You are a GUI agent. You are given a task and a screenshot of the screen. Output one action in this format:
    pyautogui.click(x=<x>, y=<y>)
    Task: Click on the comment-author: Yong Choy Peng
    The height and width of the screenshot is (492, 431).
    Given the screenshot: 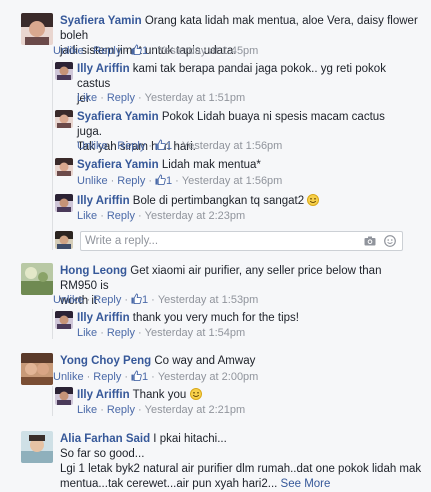 What is the action you would take?
    pyautogui.click(x=105, y=361)
    